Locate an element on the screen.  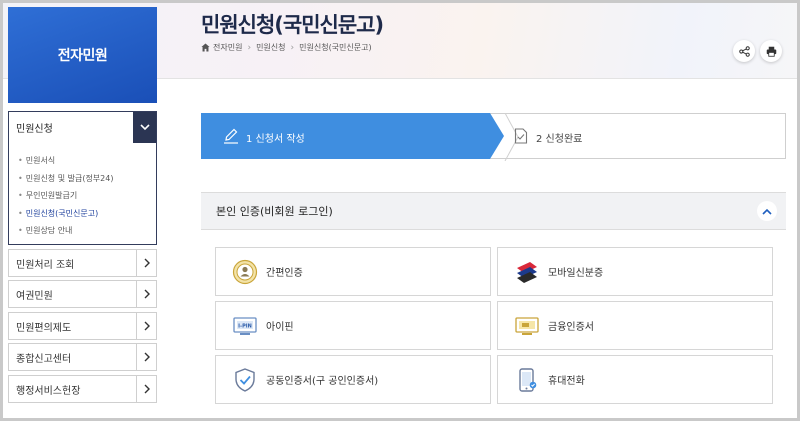
step-indicator: 1 신청서 작성 2 신청완료 is located at coordinates (493, 137).